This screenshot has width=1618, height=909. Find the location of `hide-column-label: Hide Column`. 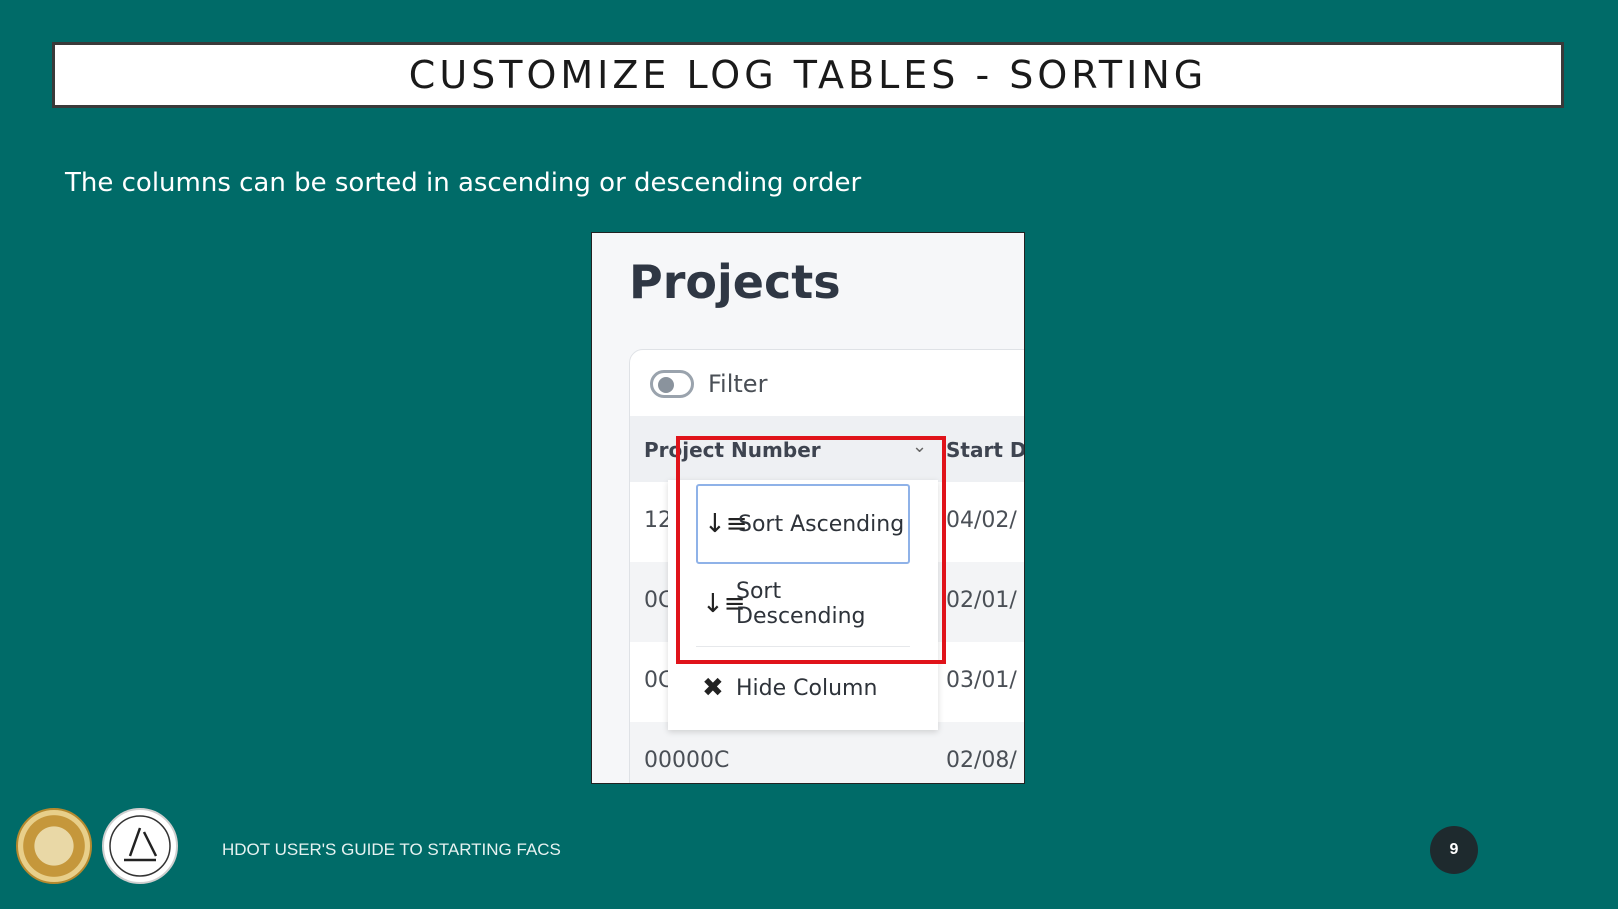

hide-column-label: Hide Column is located at coordinates (807, 688).